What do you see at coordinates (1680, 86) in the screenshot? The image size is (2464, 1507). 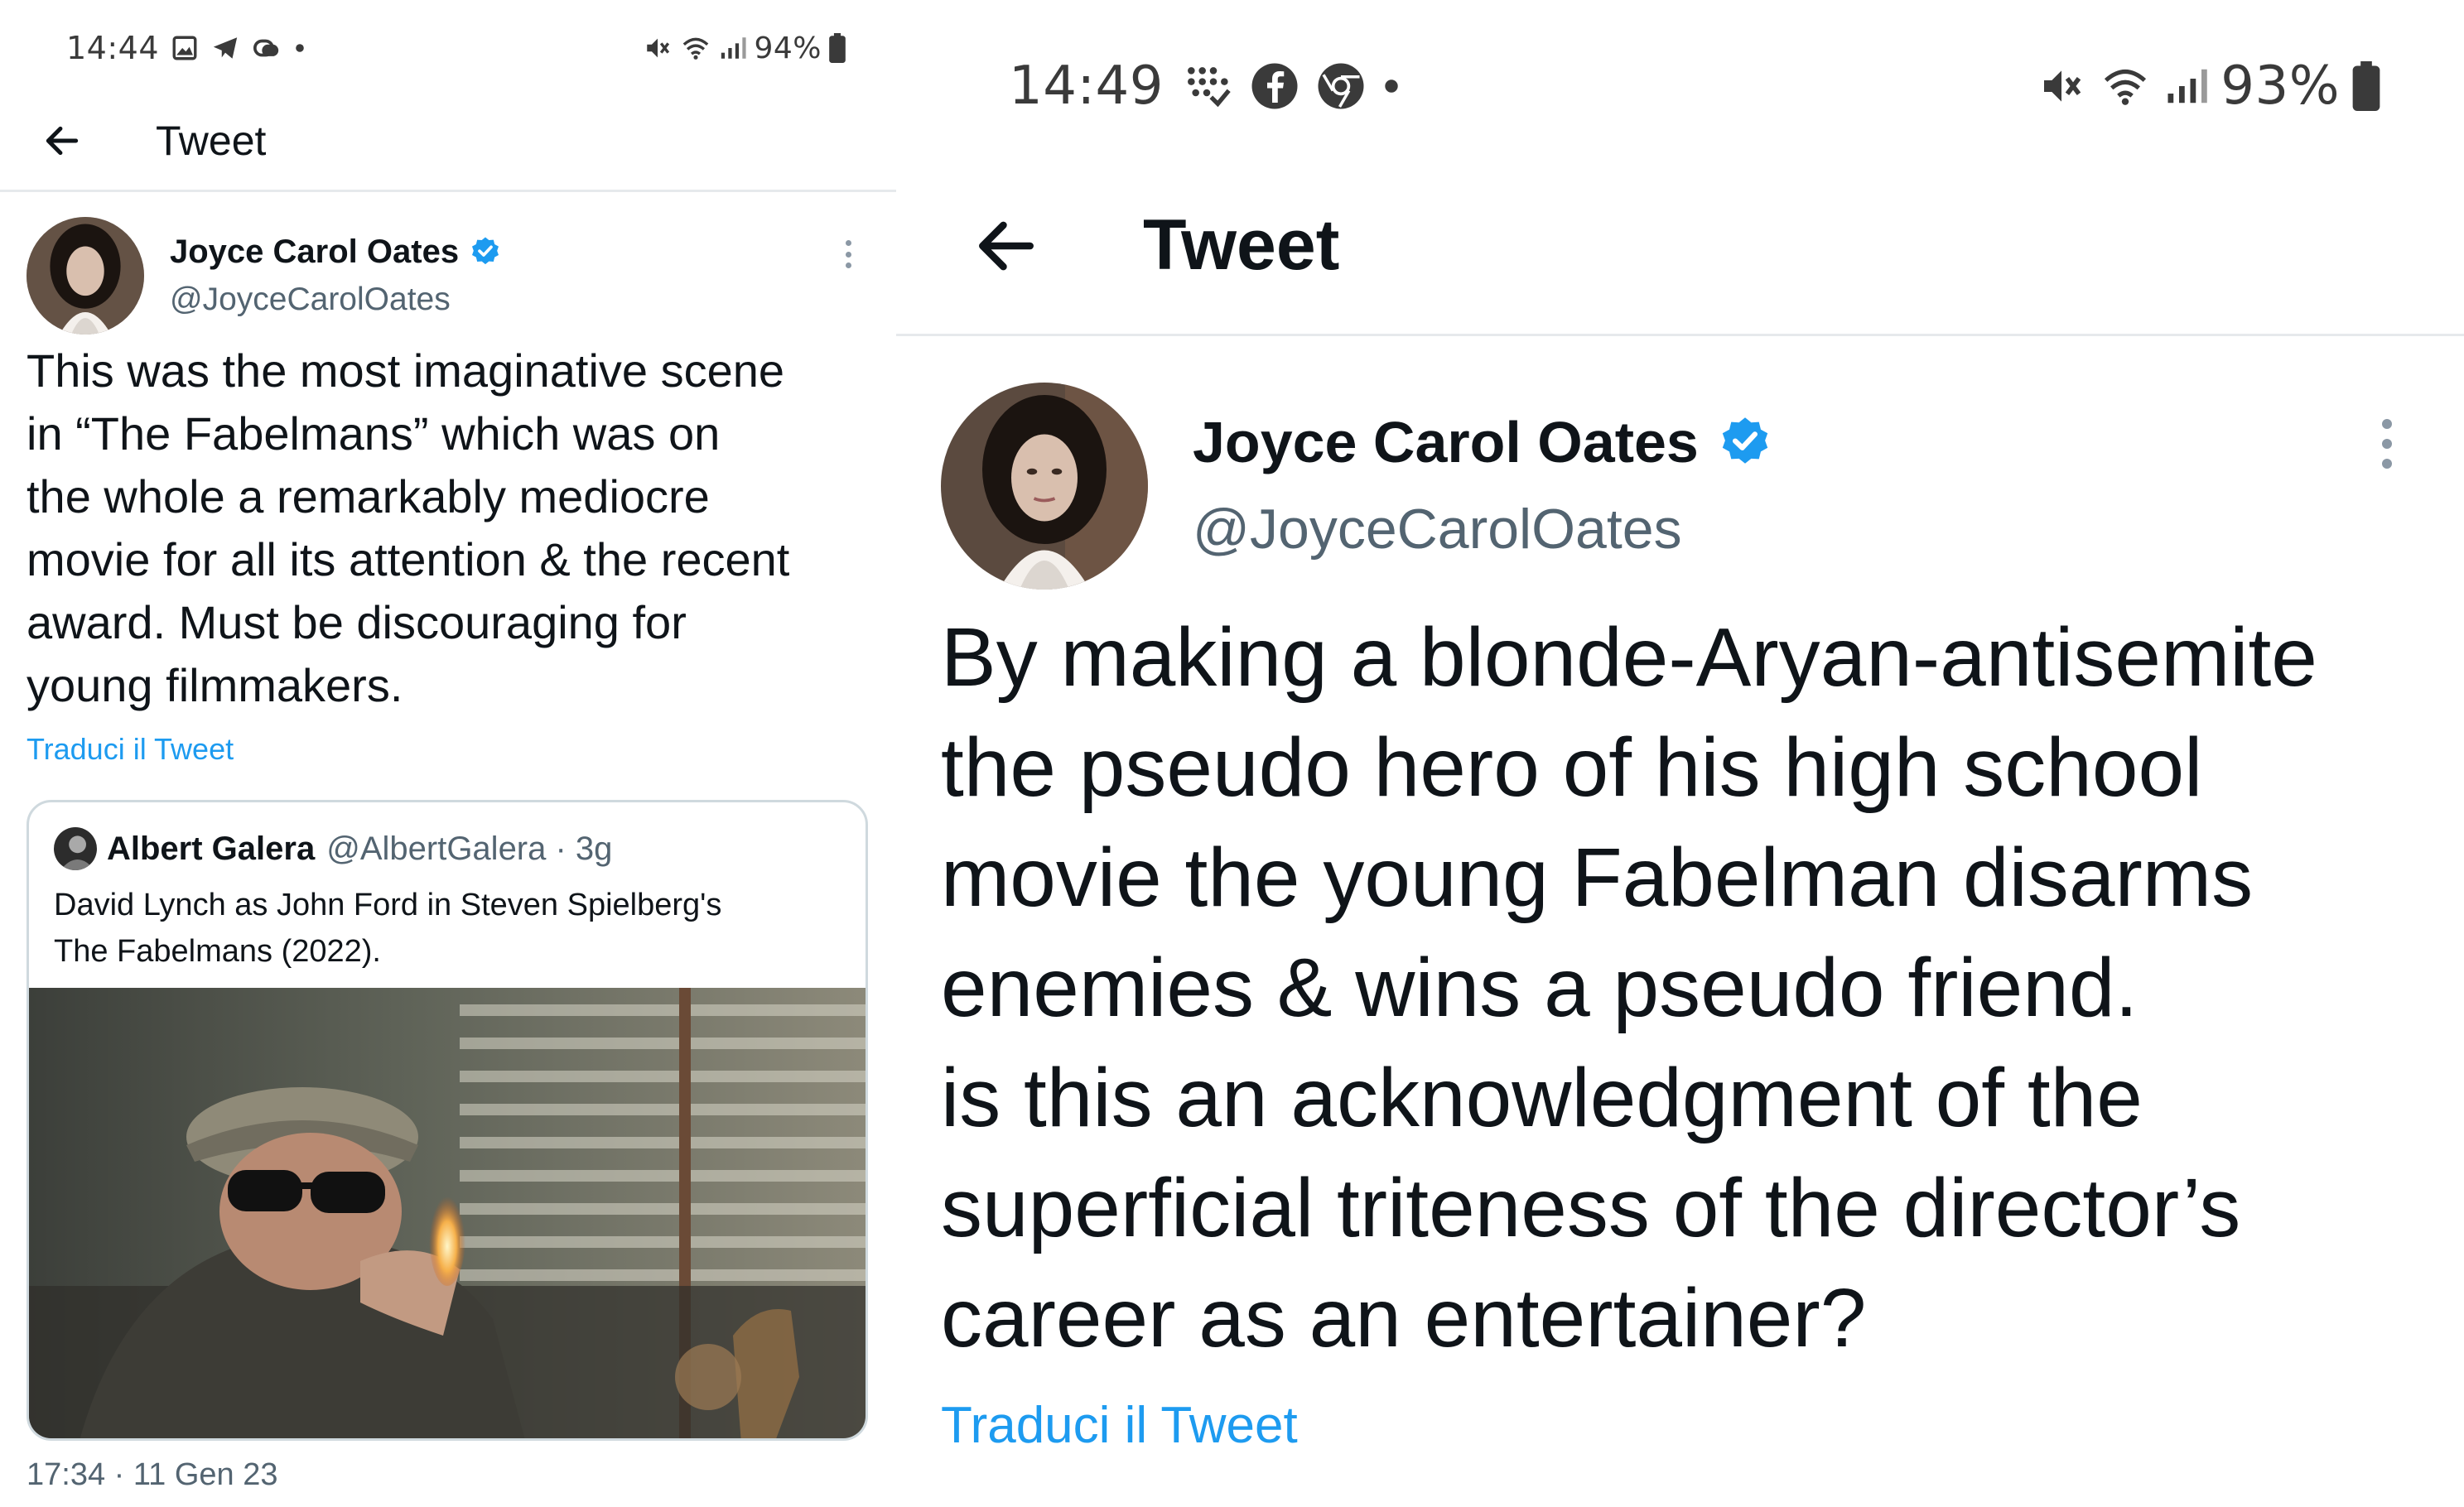 I see `status-bar: 14:49 93%` at bounding box center [1680, 86].